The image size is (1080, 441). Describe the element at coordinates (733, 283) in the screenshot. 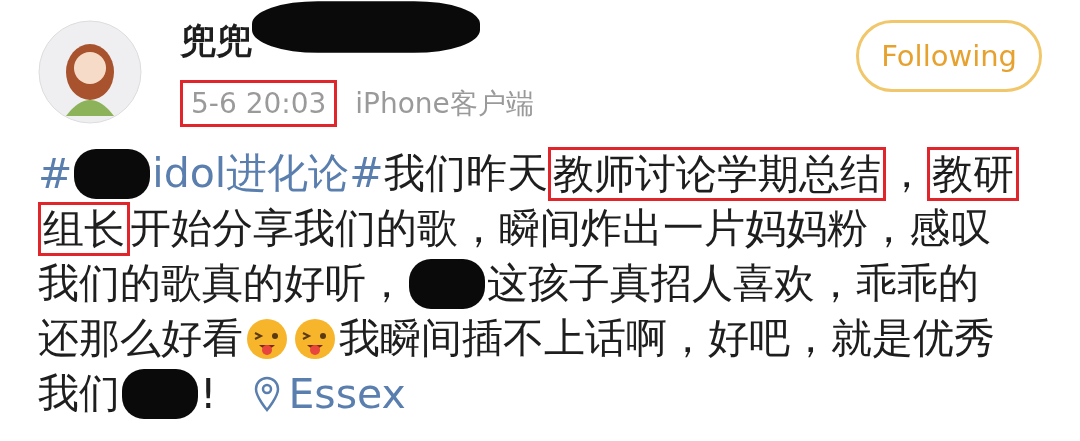

I see `post-text: 这孩子真招人喜欢，乖乖的` at that location.